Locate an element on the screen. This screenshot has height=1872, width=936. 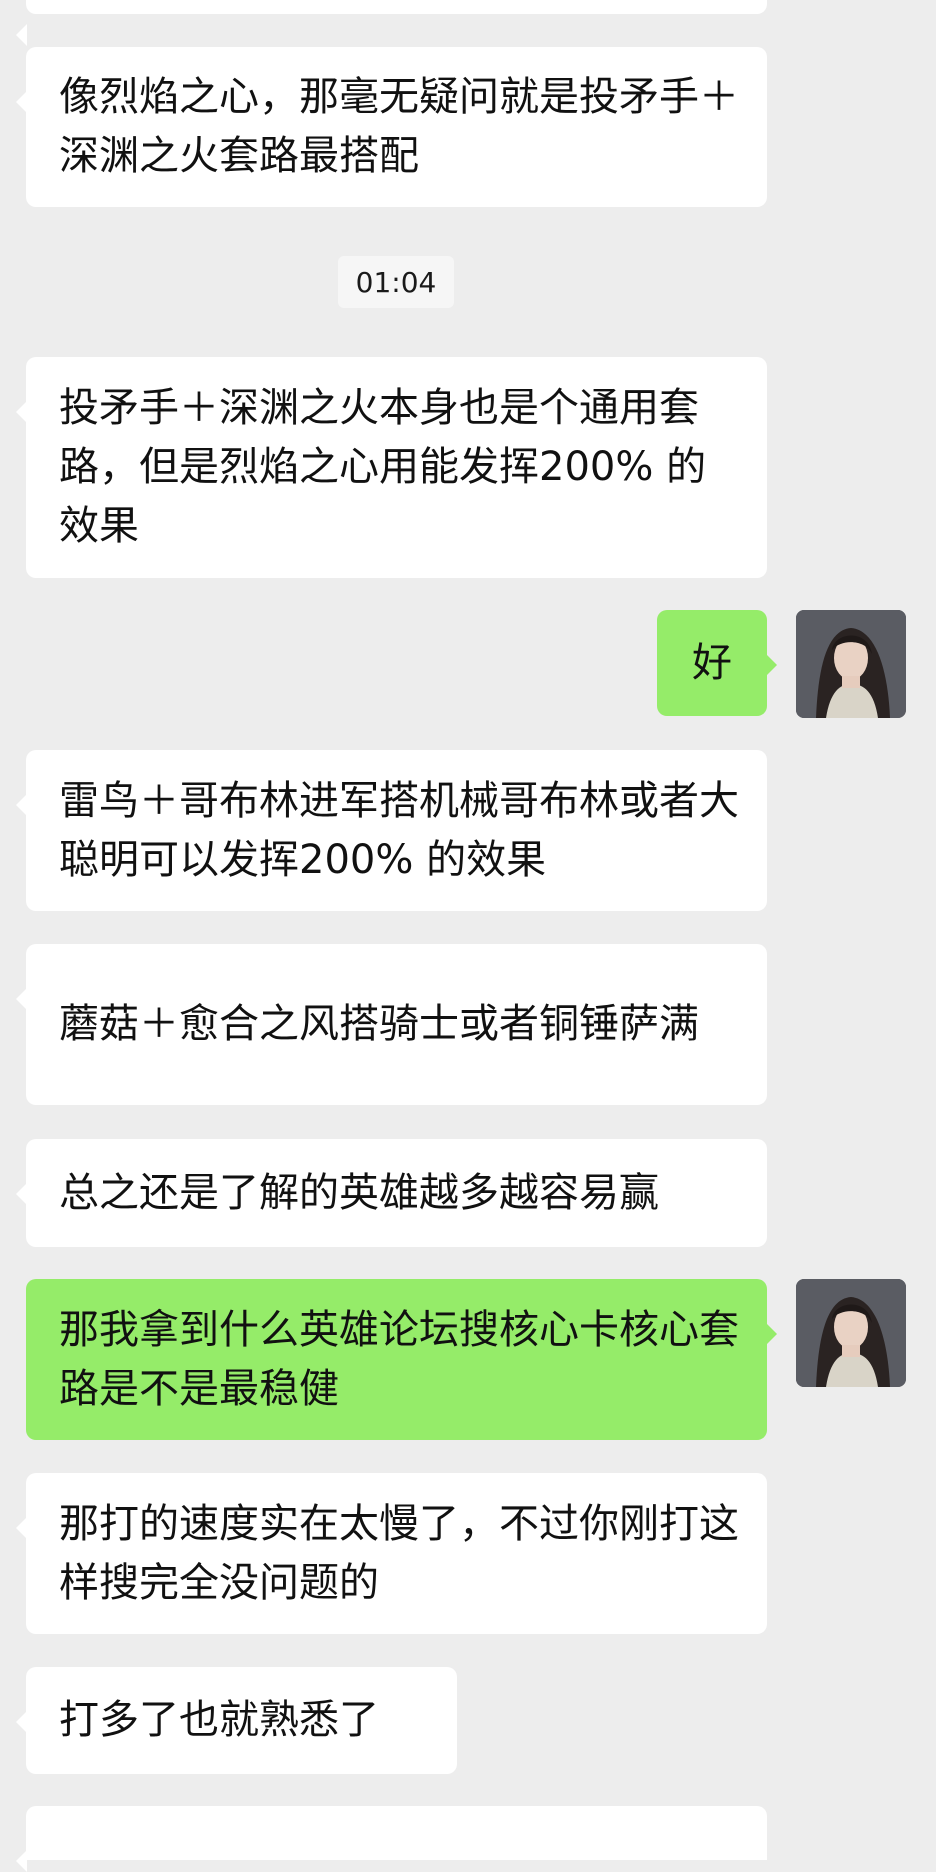
message-bubble-incoming: 总之还是了解的英雄越多越容易赢 is located at coordinates (391, 1193).